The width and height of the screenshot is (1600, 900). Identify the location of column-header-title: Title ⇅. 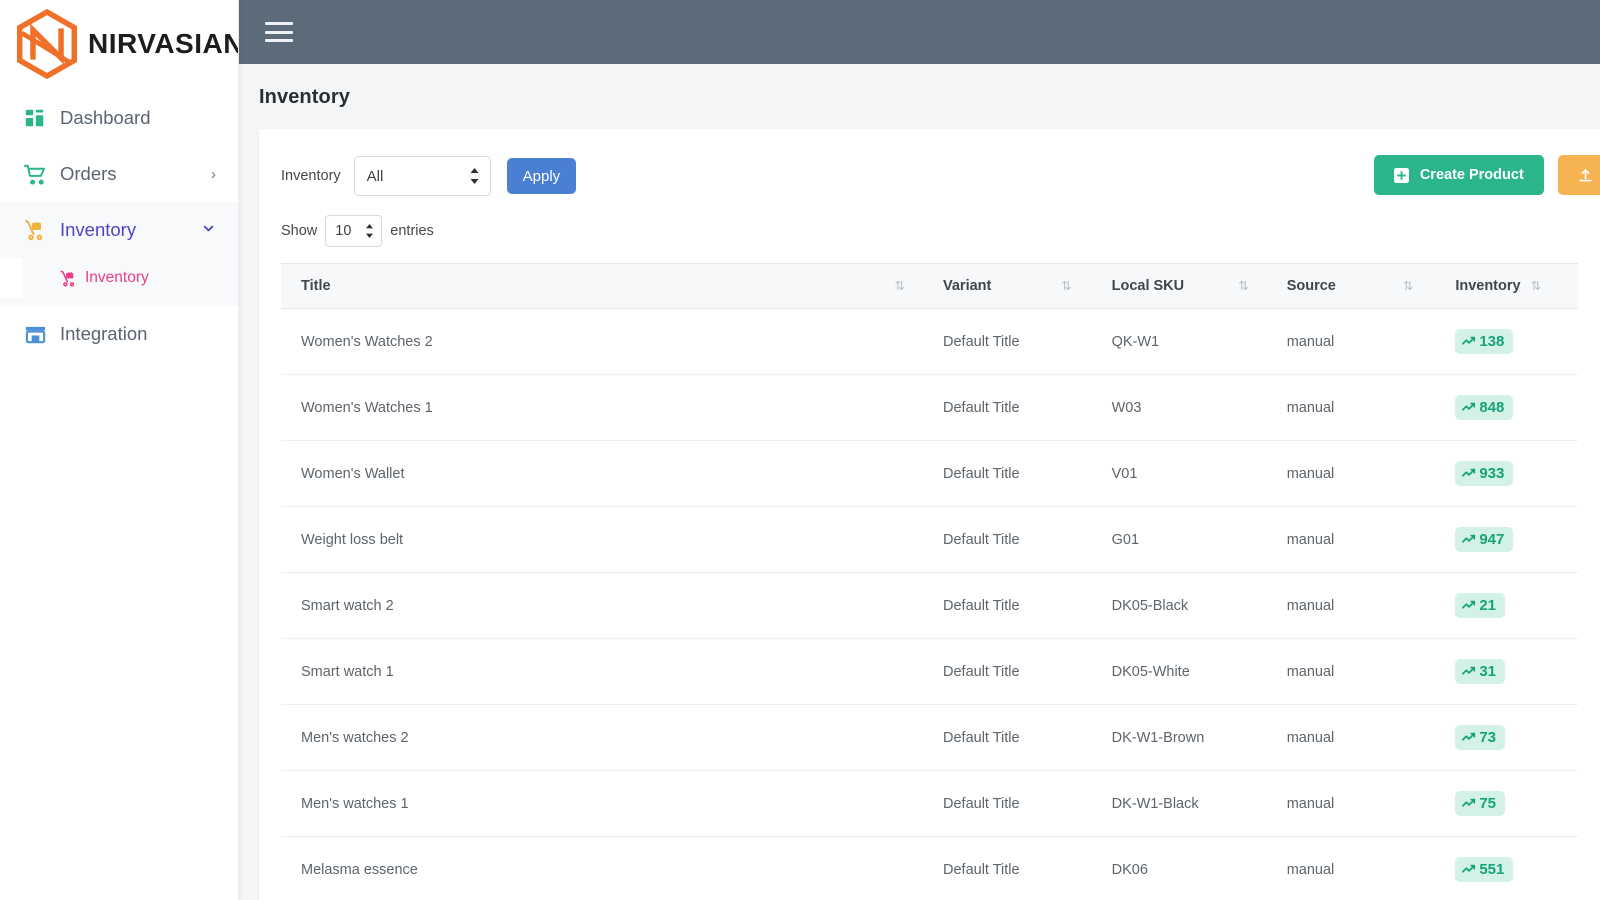
(602, 286).